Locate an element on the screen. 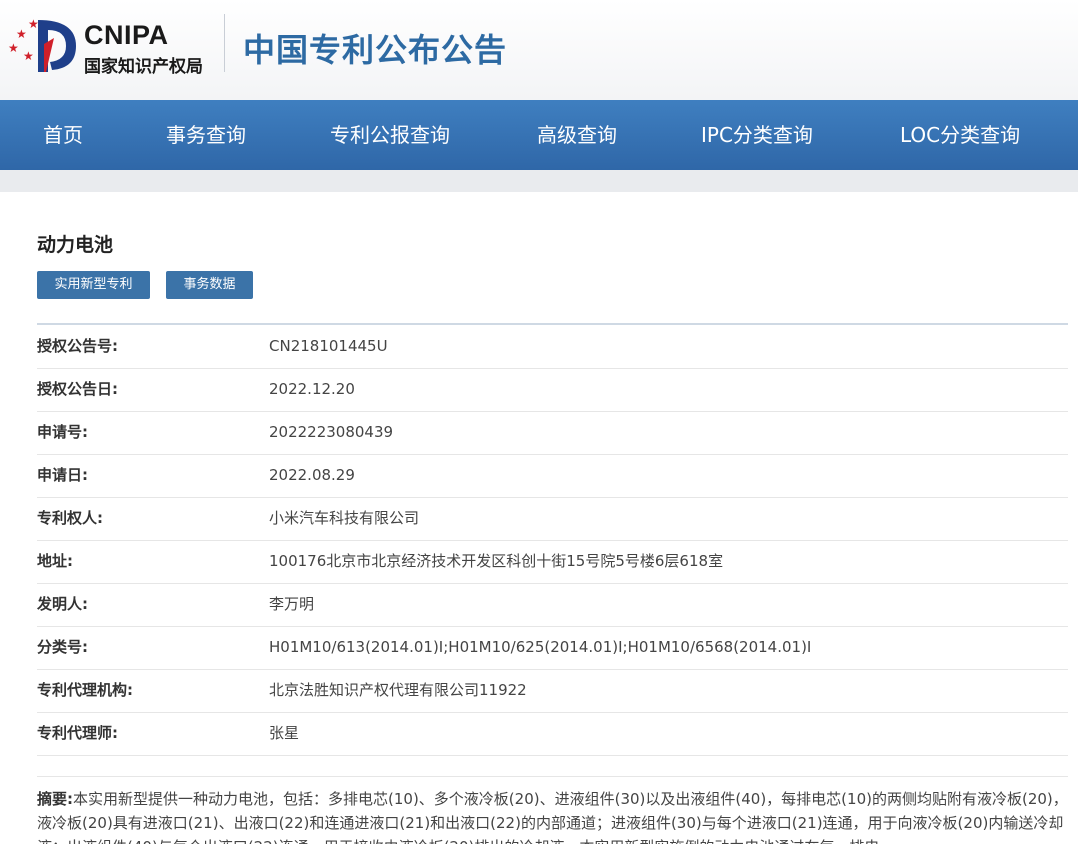 This screenshot has height=844, width=1078. field-label: 专利代理师: is located at coordinates (77, 733).